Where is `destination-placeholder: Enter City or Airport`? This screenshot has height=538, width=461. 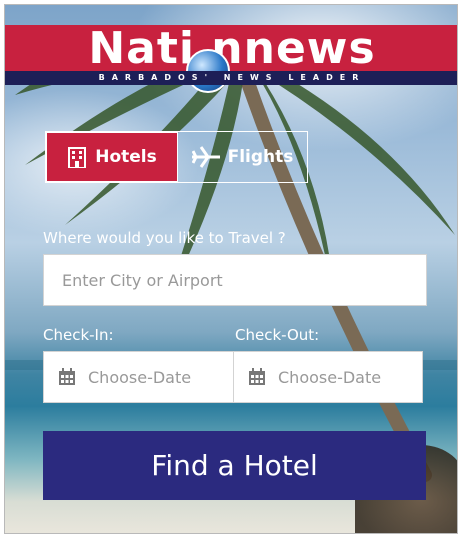
destination-placeholder: Enter City or Airport is located at coordinates (142, 280).